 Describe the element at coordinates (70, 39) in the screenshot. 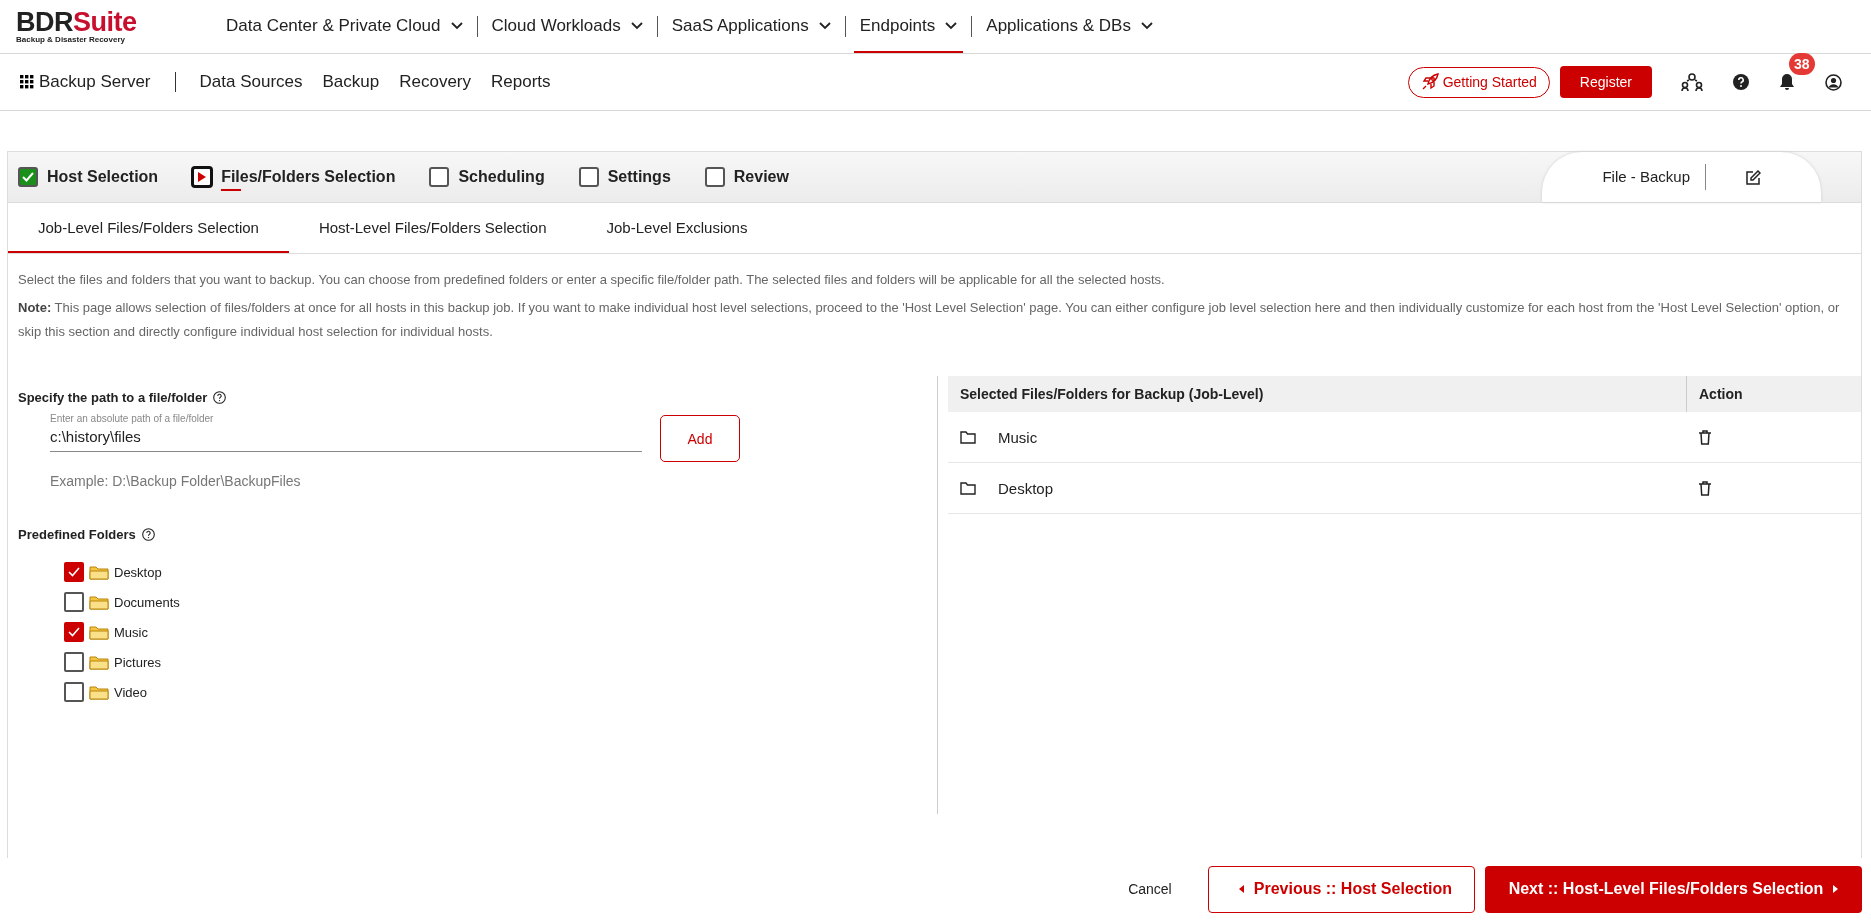

I see `brand-tagline: Backup & Disaster Recovery` at that location.